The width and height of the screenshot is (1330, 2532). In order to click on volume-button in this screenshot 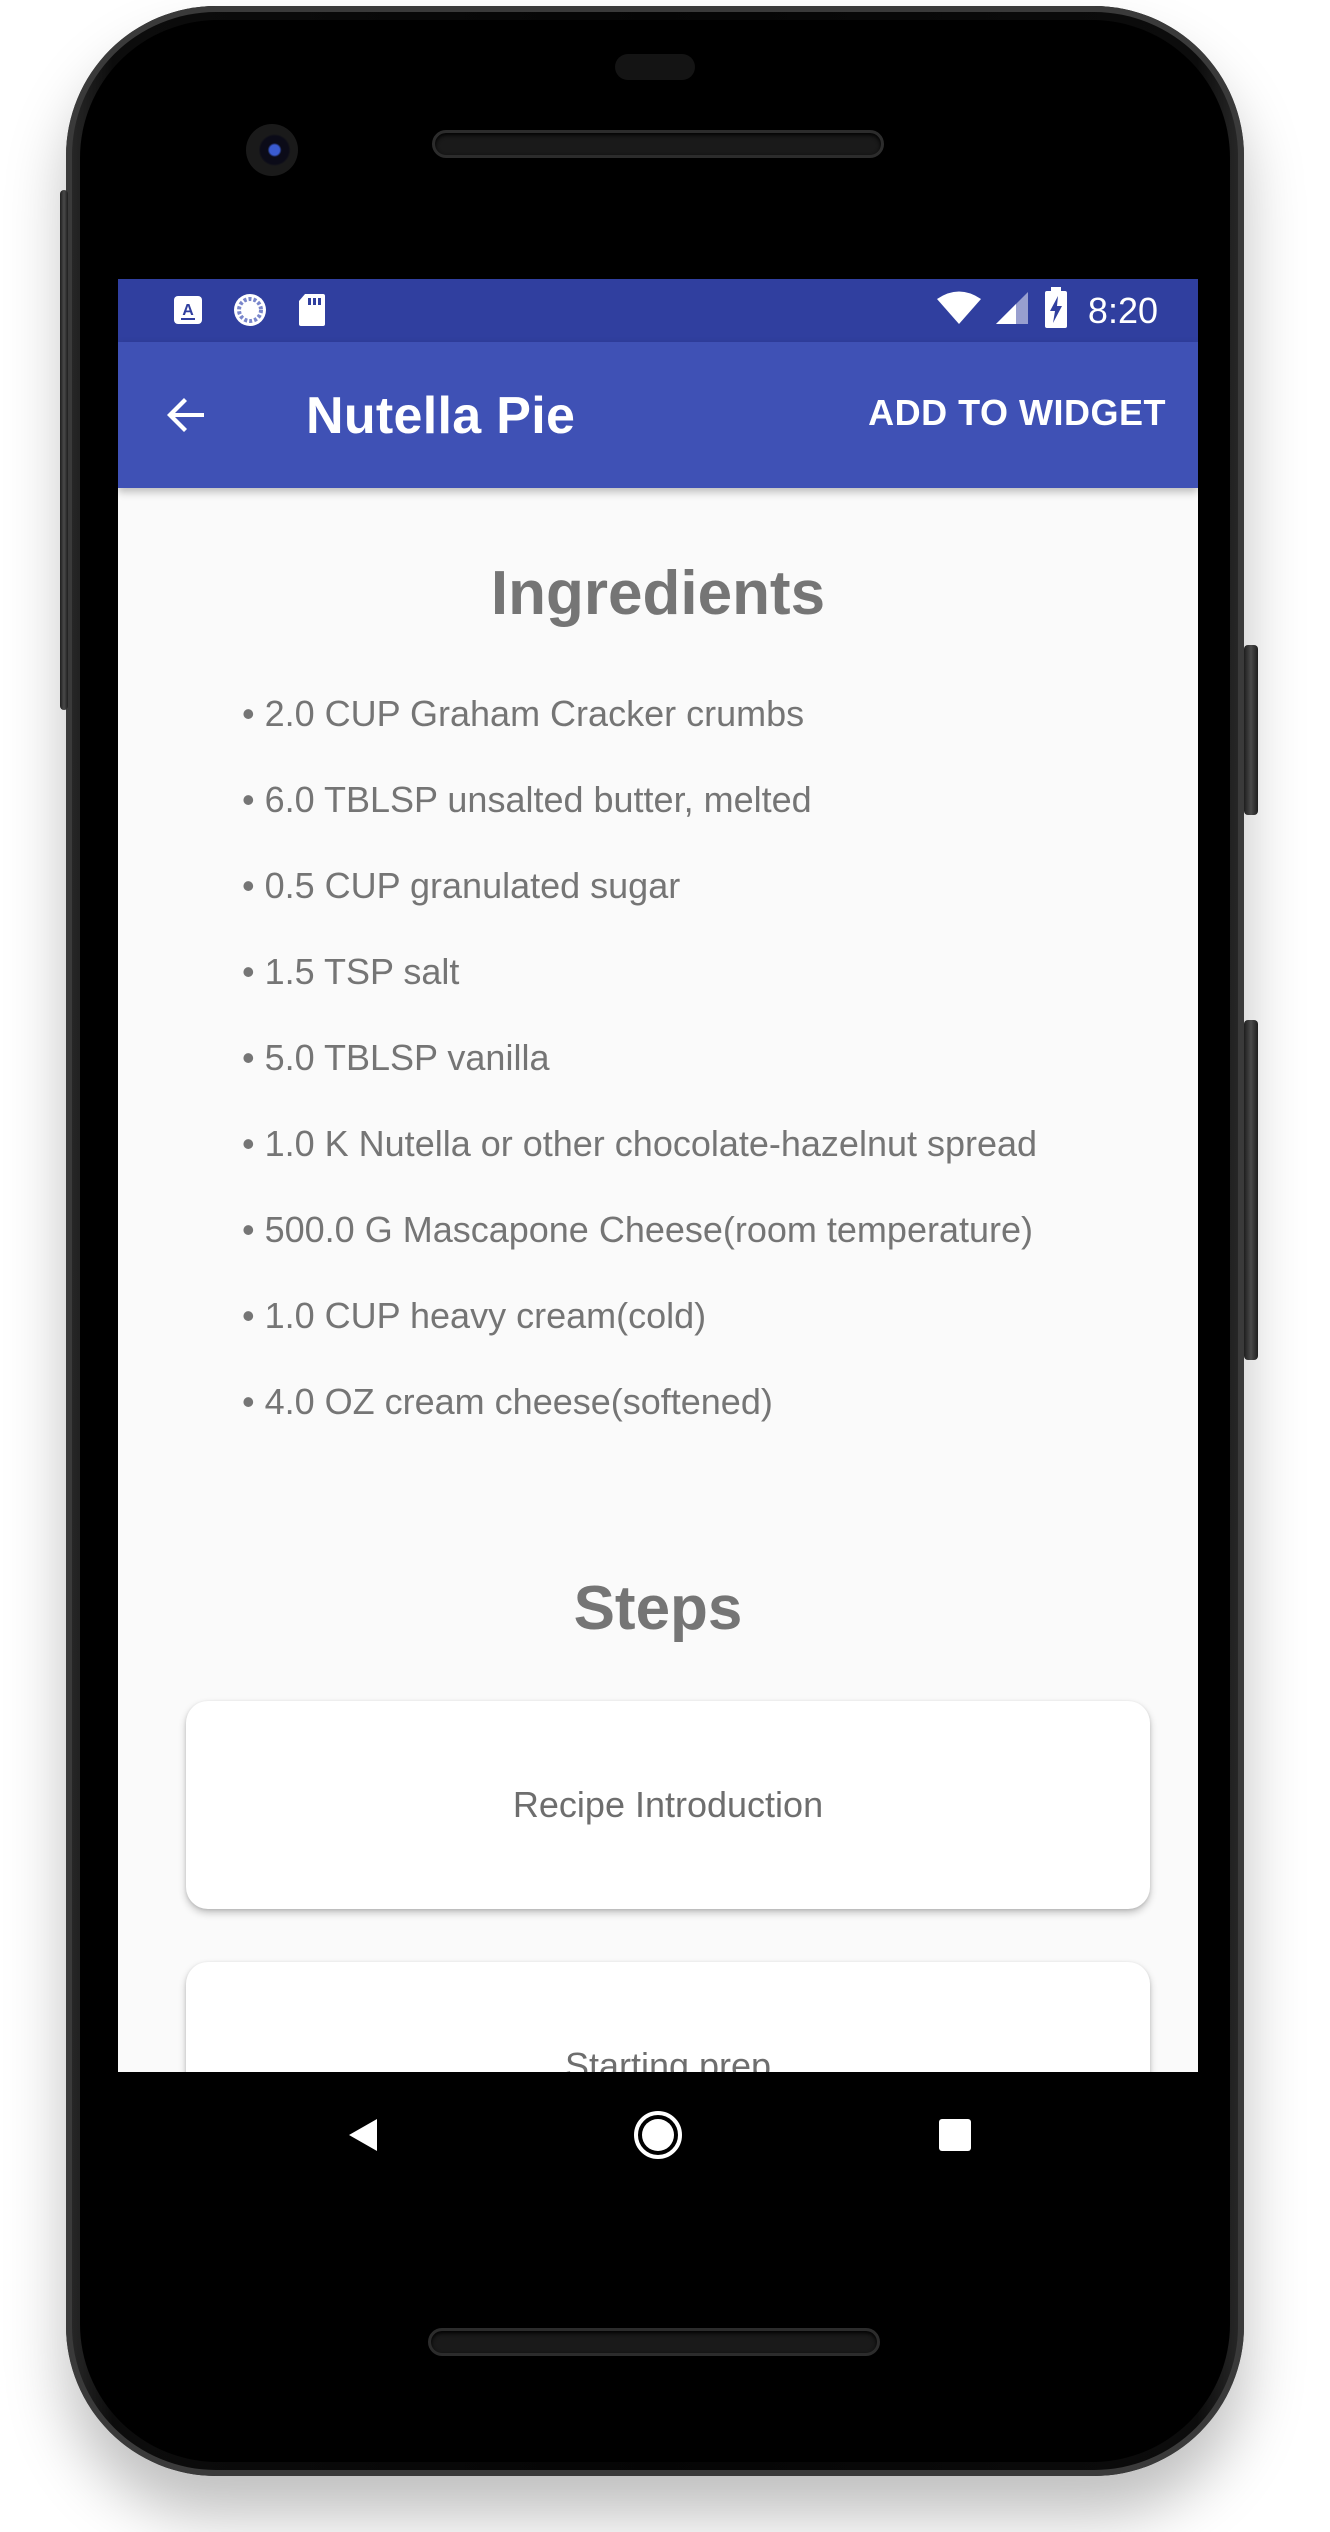, I will do `click(1251, 1190)`.